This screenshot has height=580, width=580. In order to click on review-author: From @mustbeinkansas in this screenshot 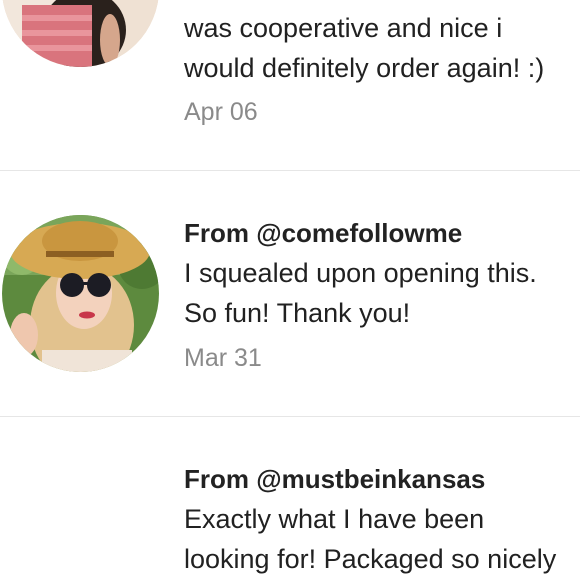, I will do `click(382, 479)`.